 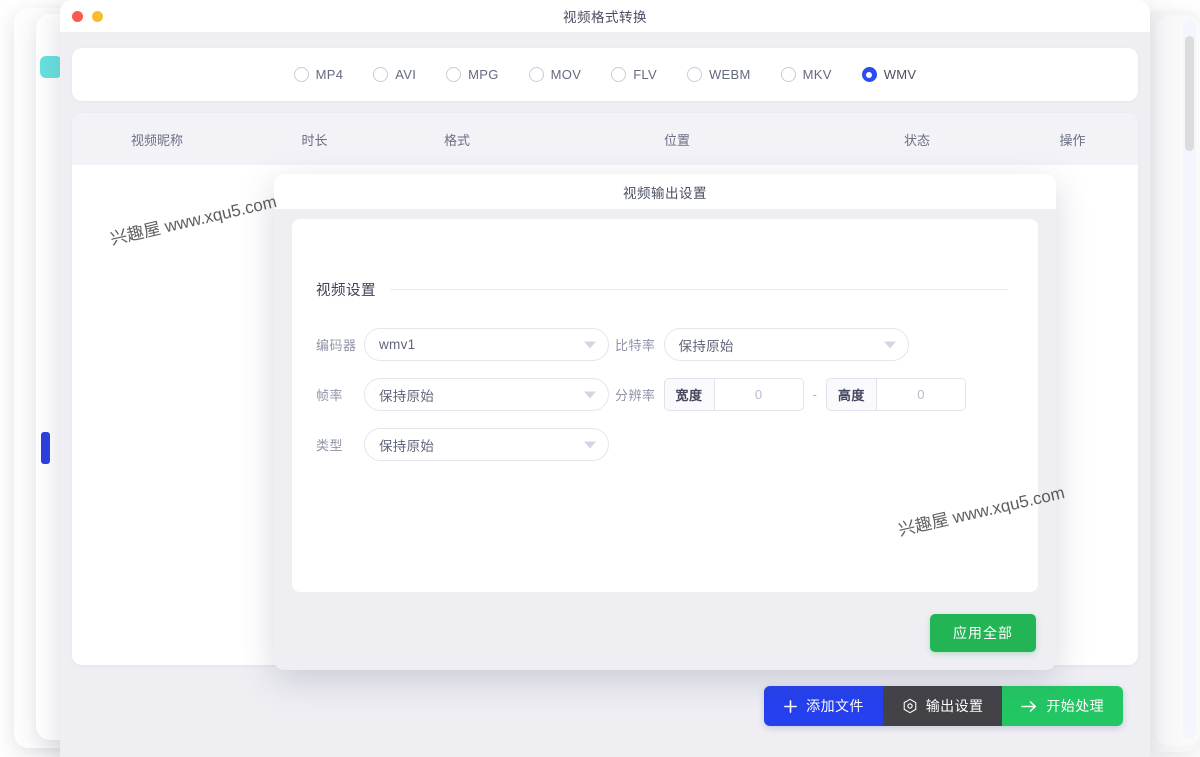 What do you see at coordinates (454, 74) in the screenshot?
I see `radio-icon-mpg` at bounding box center [454, 74].